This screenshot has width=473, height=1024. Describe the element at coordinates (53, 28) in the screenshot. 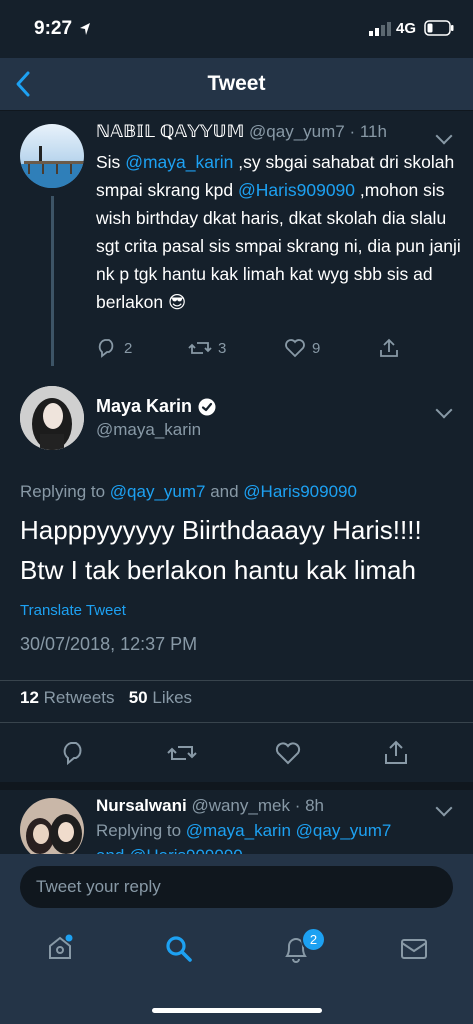

I see `status-time: 9:27` at that location.